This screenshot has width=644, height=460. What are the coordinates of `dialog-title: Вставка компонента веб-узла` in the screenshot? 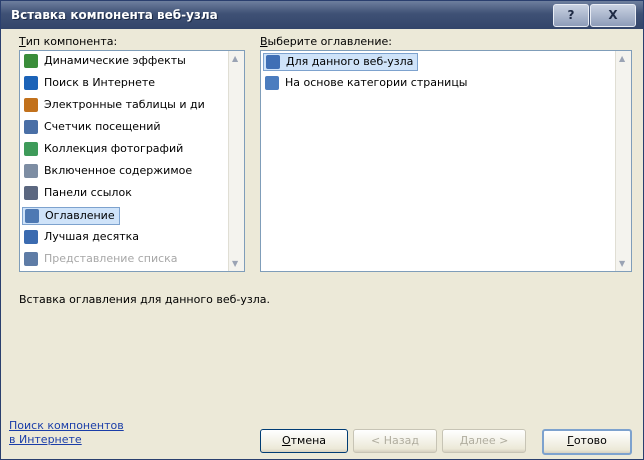 It's located at (114, 15).